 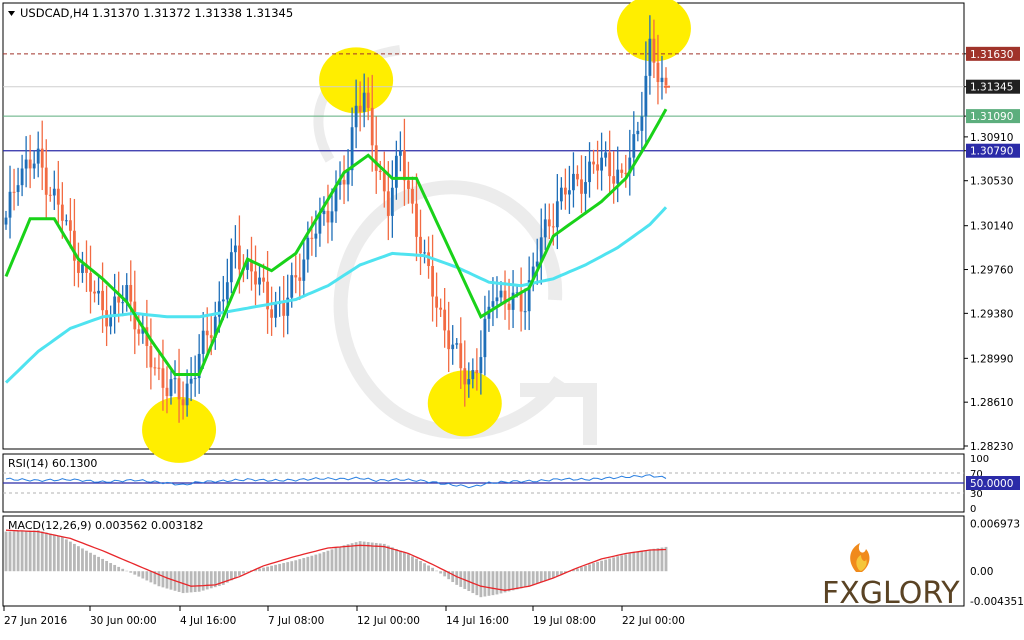 What do you see at coordinates (991, 182) in the screenshot?
I see `price-axis-label: 1.30530` at bounding box center [991, 182].